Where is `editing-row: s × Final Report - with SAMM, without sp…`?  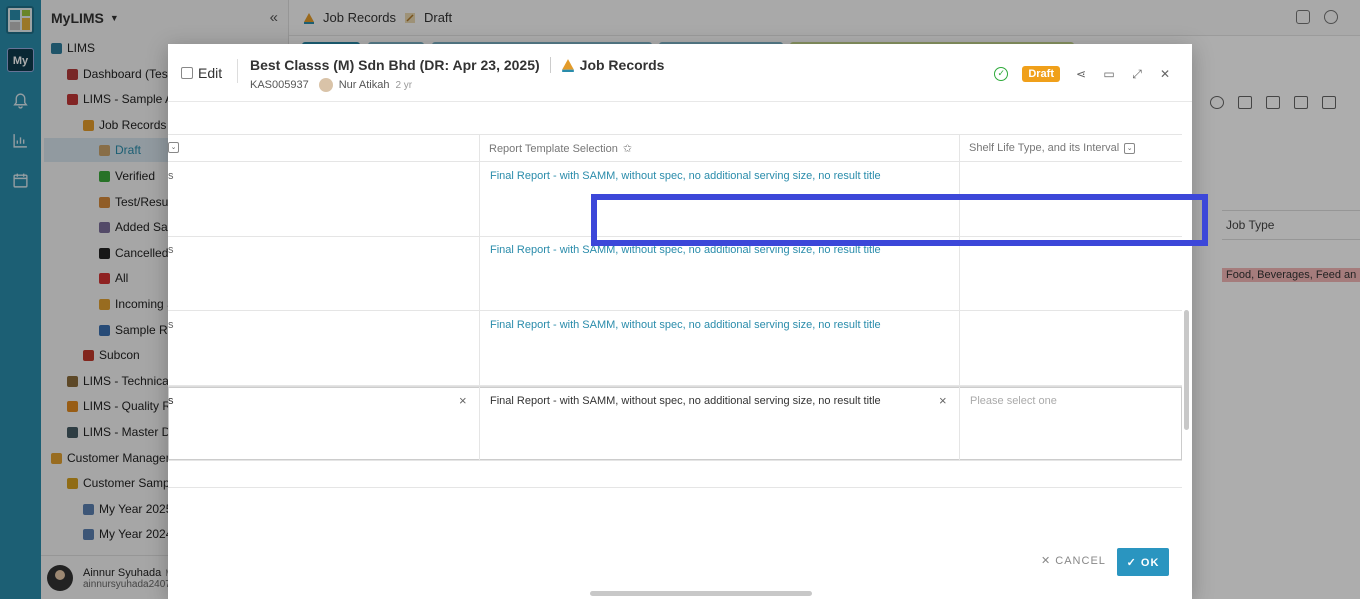
editing-row: s × Final Report - with SAMM, without sp… is located at coordinates (675, 423).